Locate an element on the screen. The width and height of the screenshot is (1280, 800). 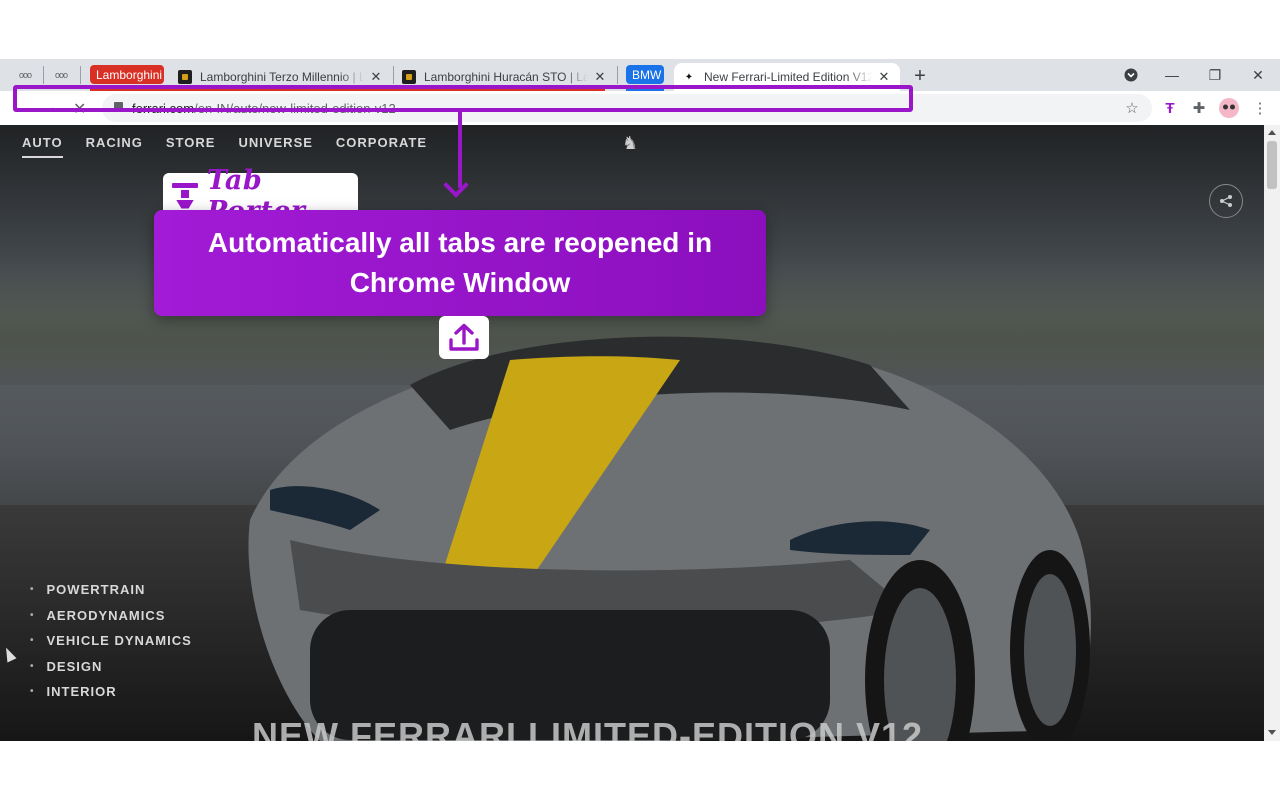
tab-porter-icon is located at coordinates (184, 196).